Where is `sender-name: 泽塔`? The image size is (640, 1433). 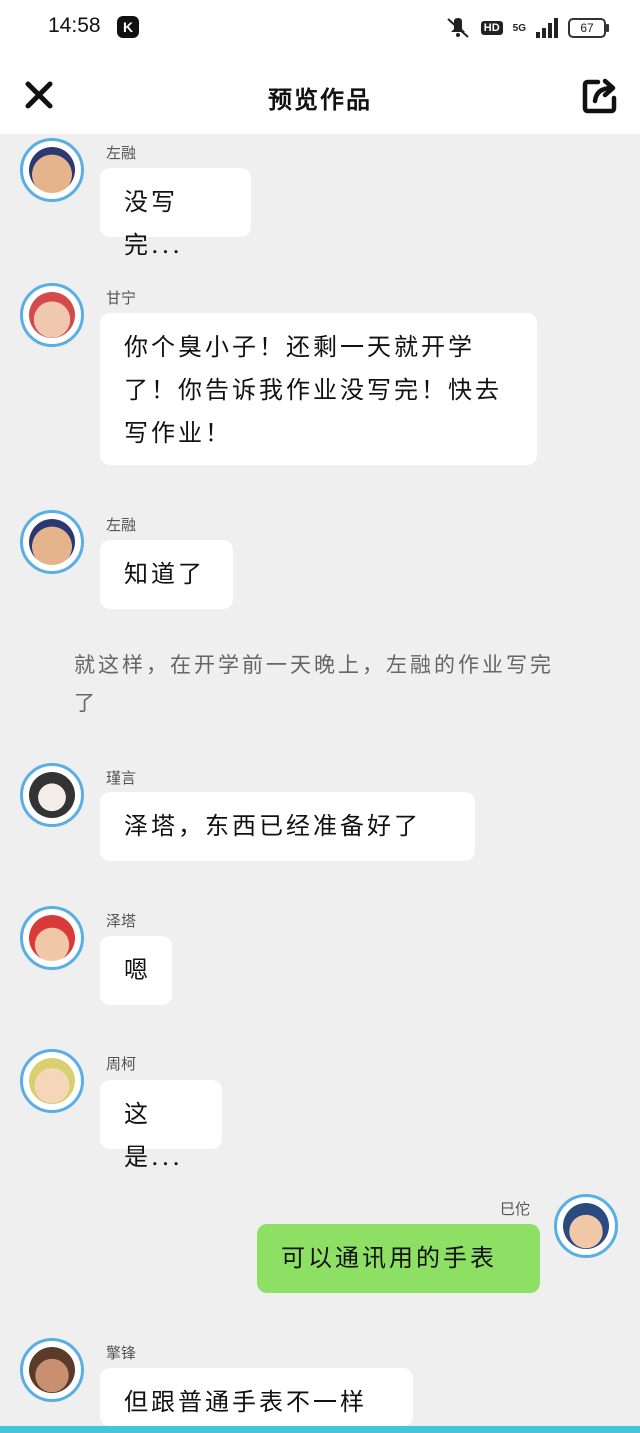
sender-name: 泽塔 is located at coordinates (121, 921).